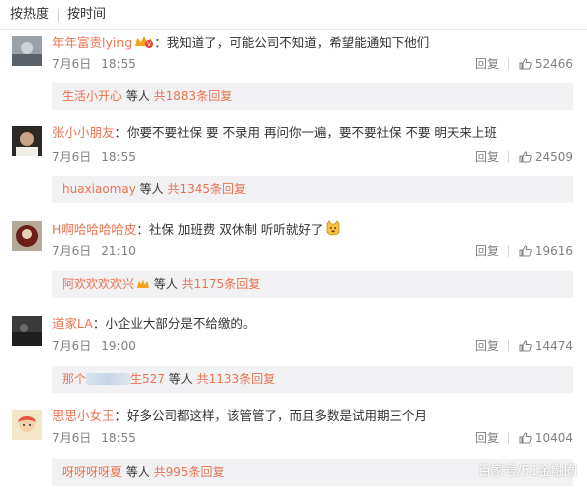 The width and height of the screenshot is (587, 489). I want to click on reply-thread: 生活小开心 等人 共1883条回复, so click(312, 96).